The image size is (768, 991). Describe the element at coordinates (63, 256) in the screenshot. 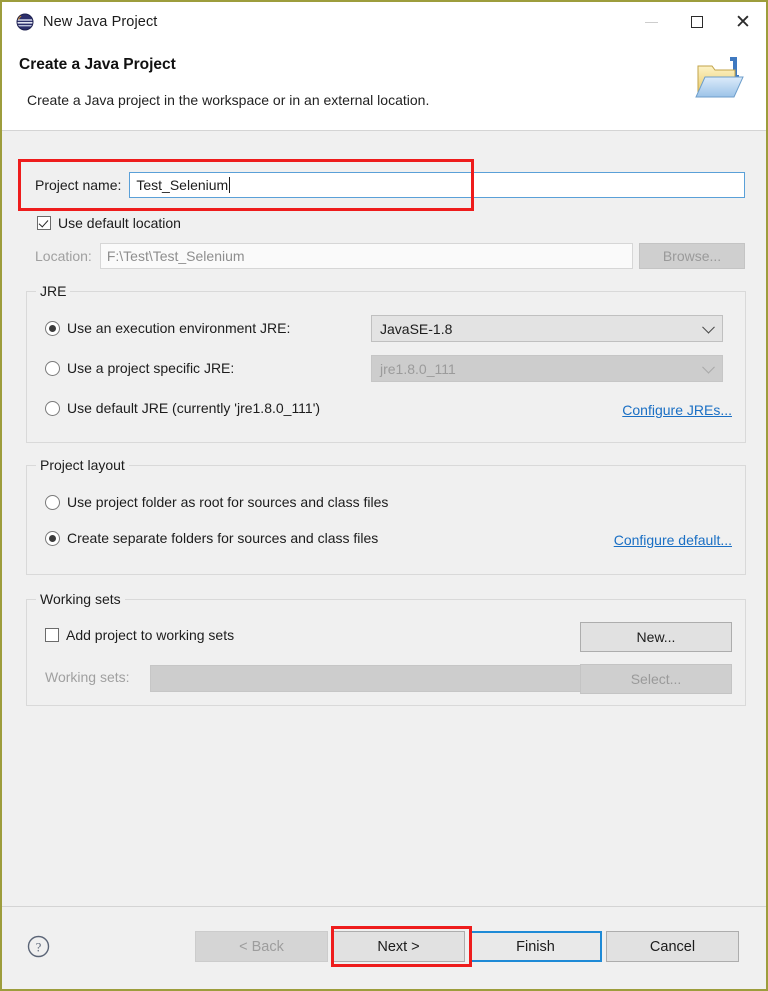

I see `location-label: Location:` at that location.